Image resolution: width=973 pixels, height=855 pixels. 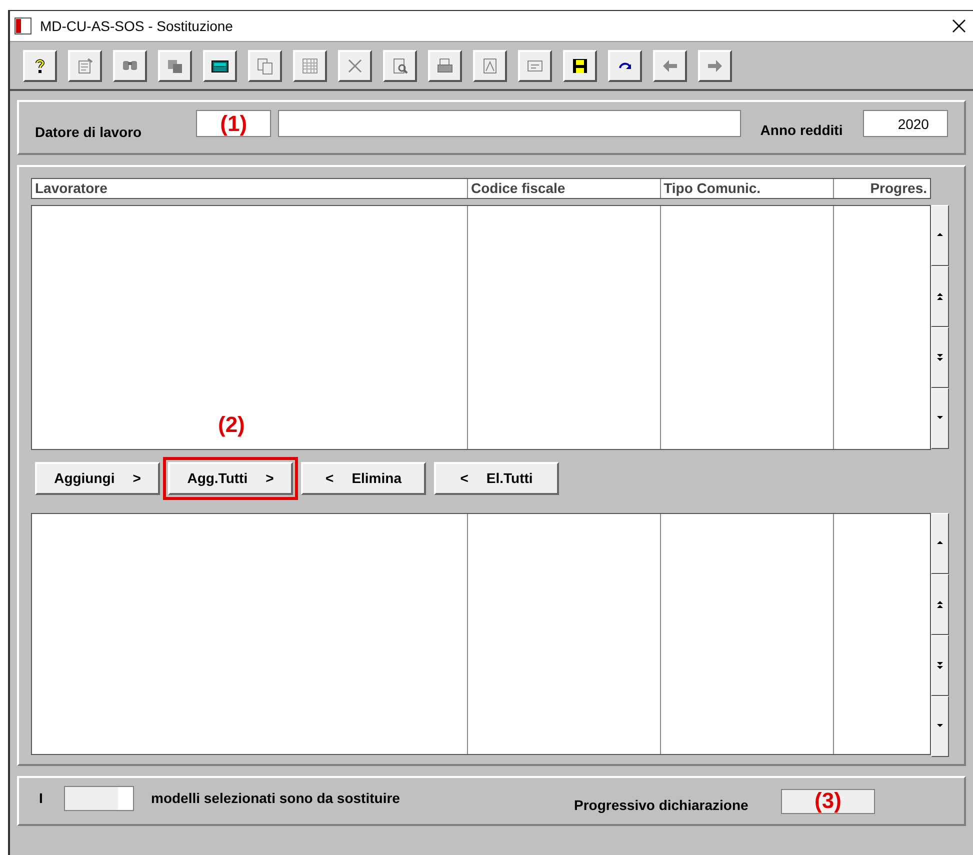 I want to click on copy-icon, so click(x=265, y=65).